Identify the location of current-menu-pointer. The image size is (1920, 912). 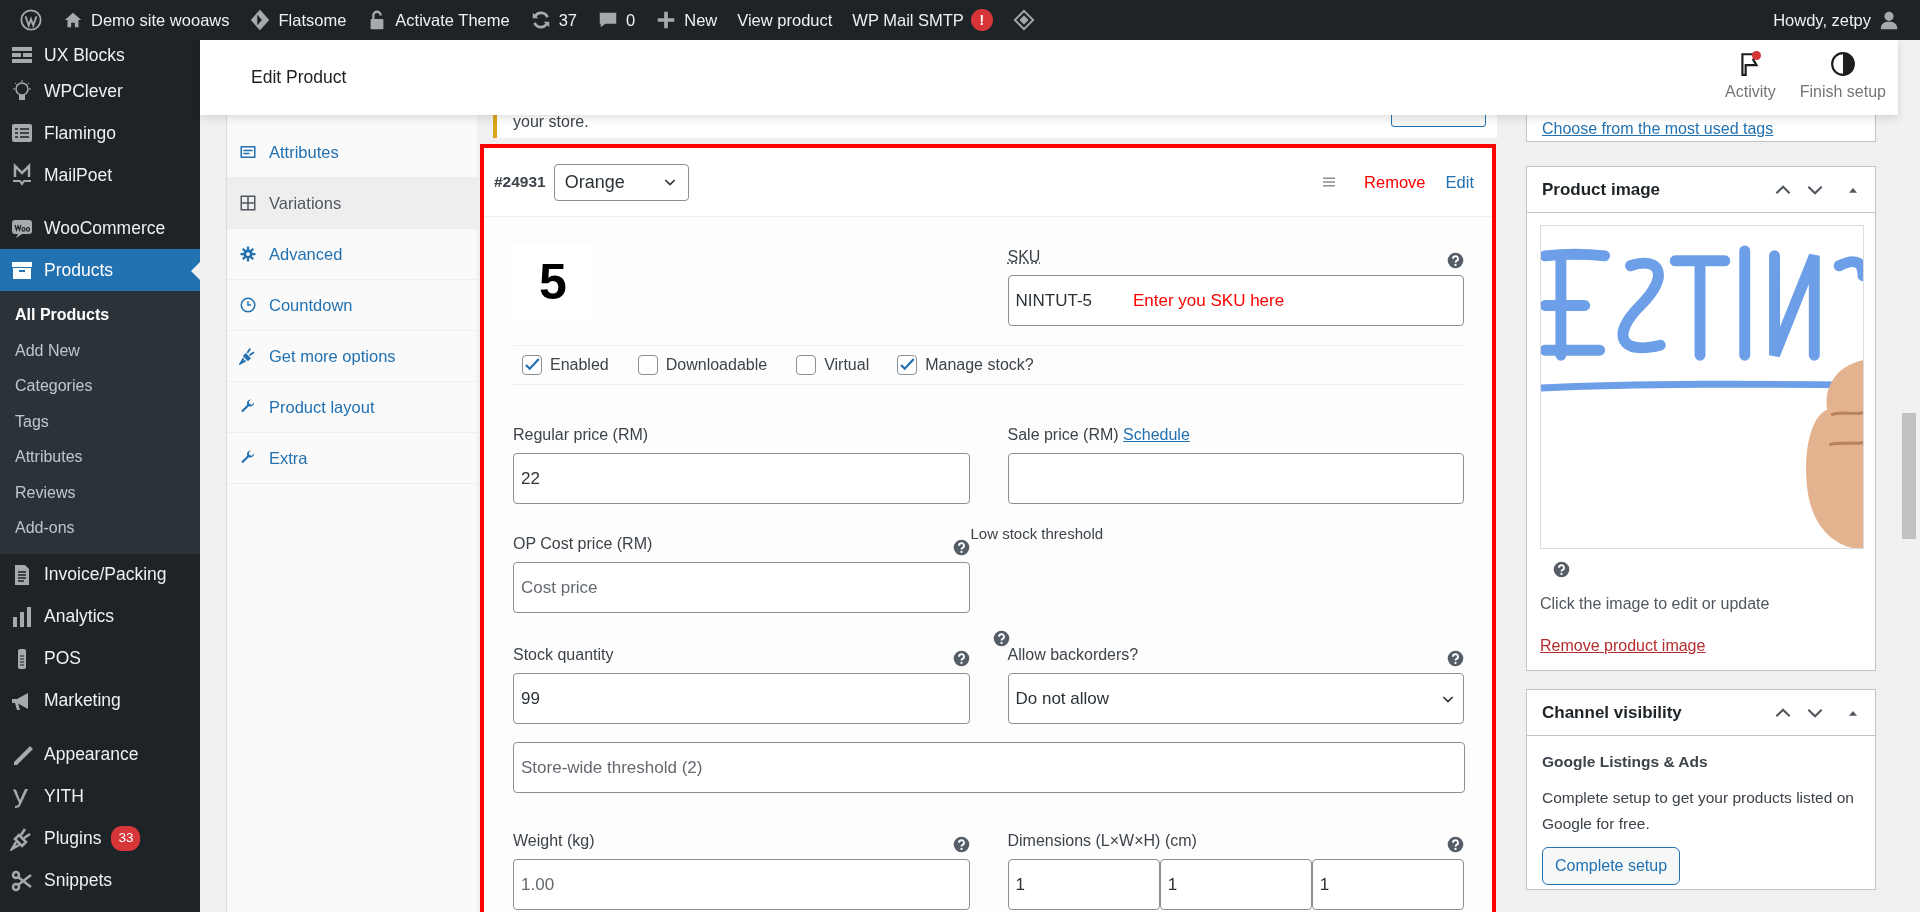
(195, 271).